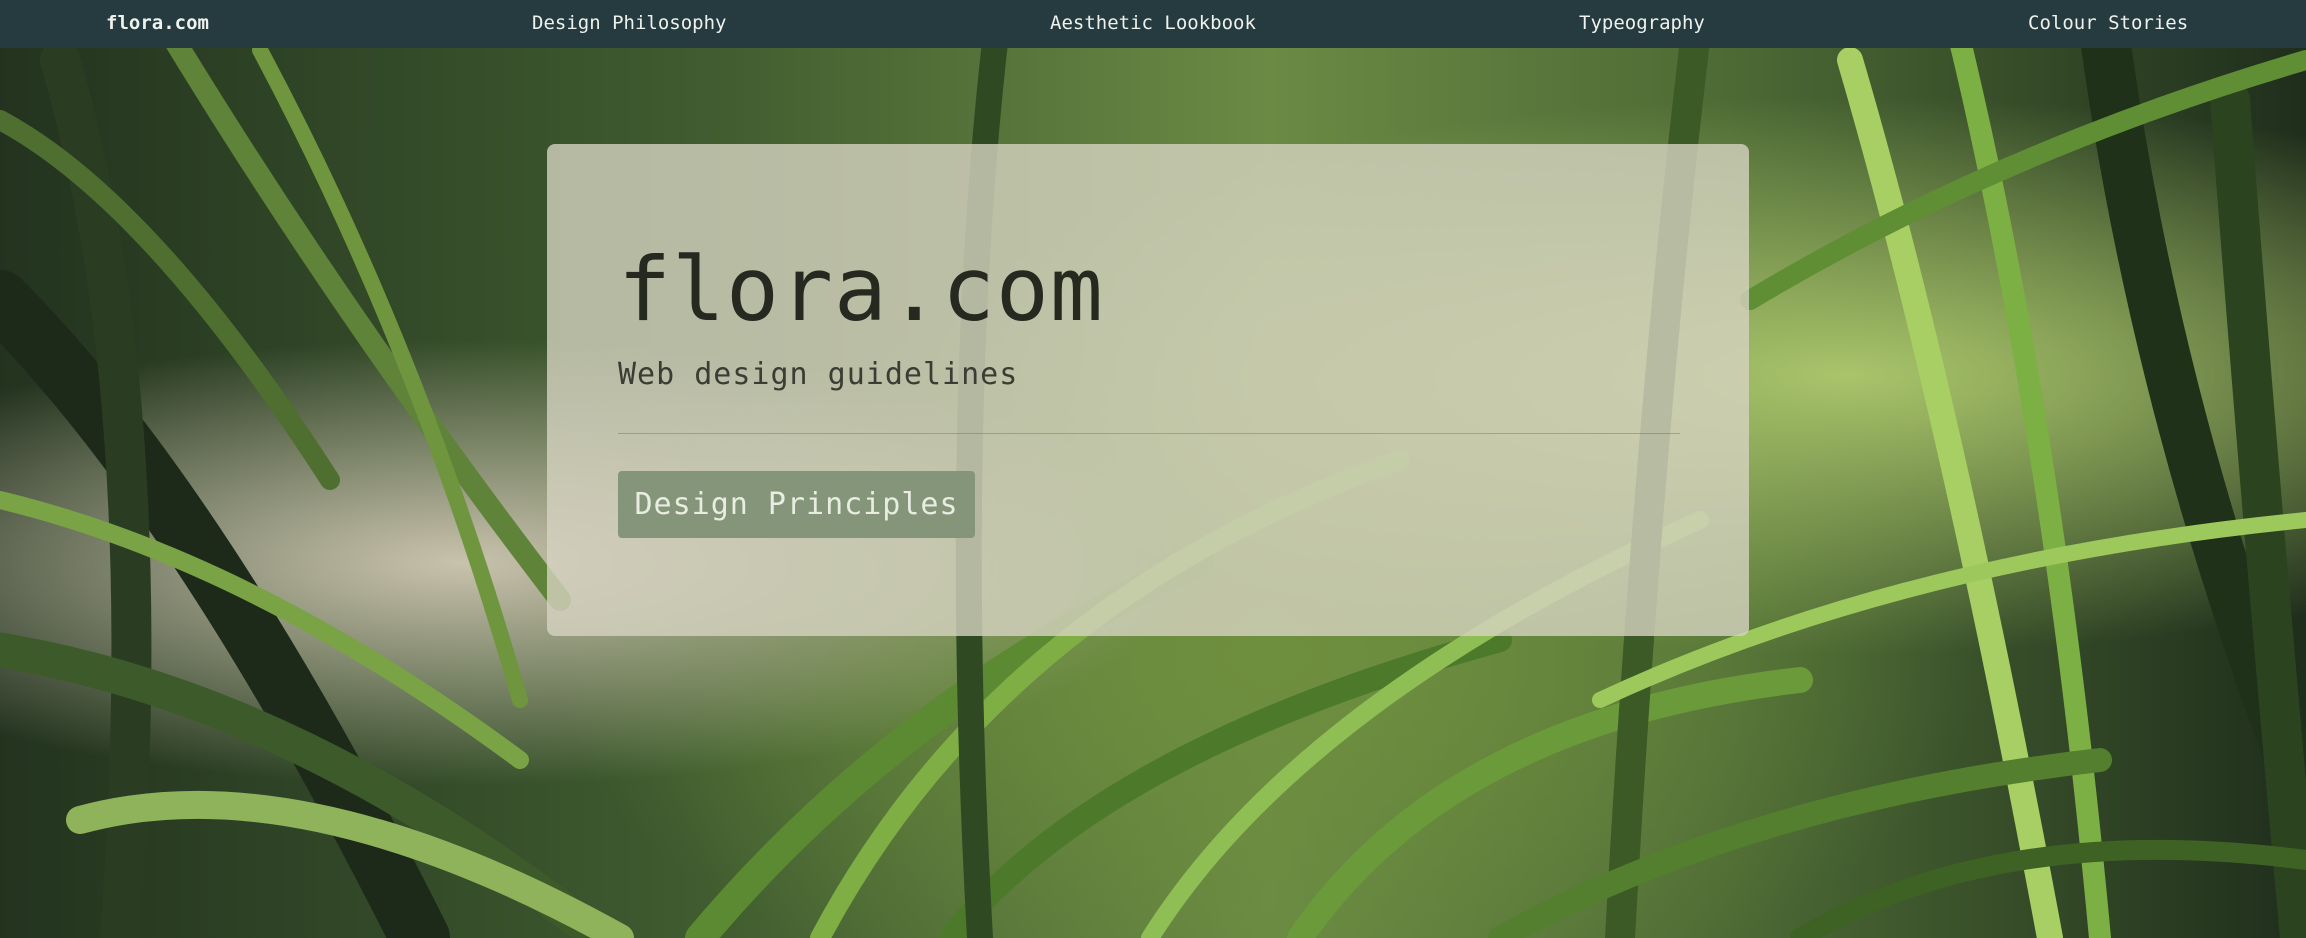  Describe the element at coordinates (796, 504) in the screenshot. I see `design-principles-button: Design Principles` at that location.